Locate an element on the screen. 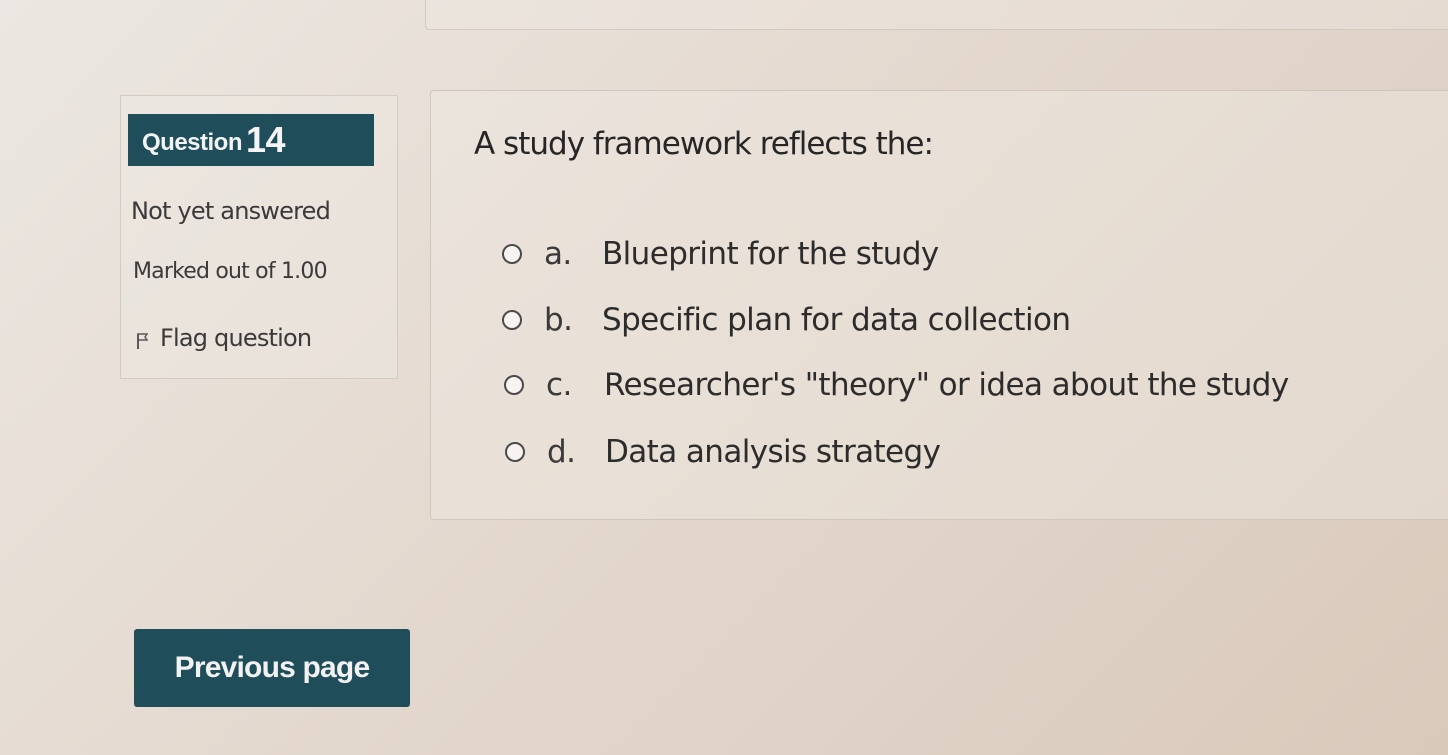 This screenshot has height=755, width=1448. flag-icon is located at coordinates (142, 341).